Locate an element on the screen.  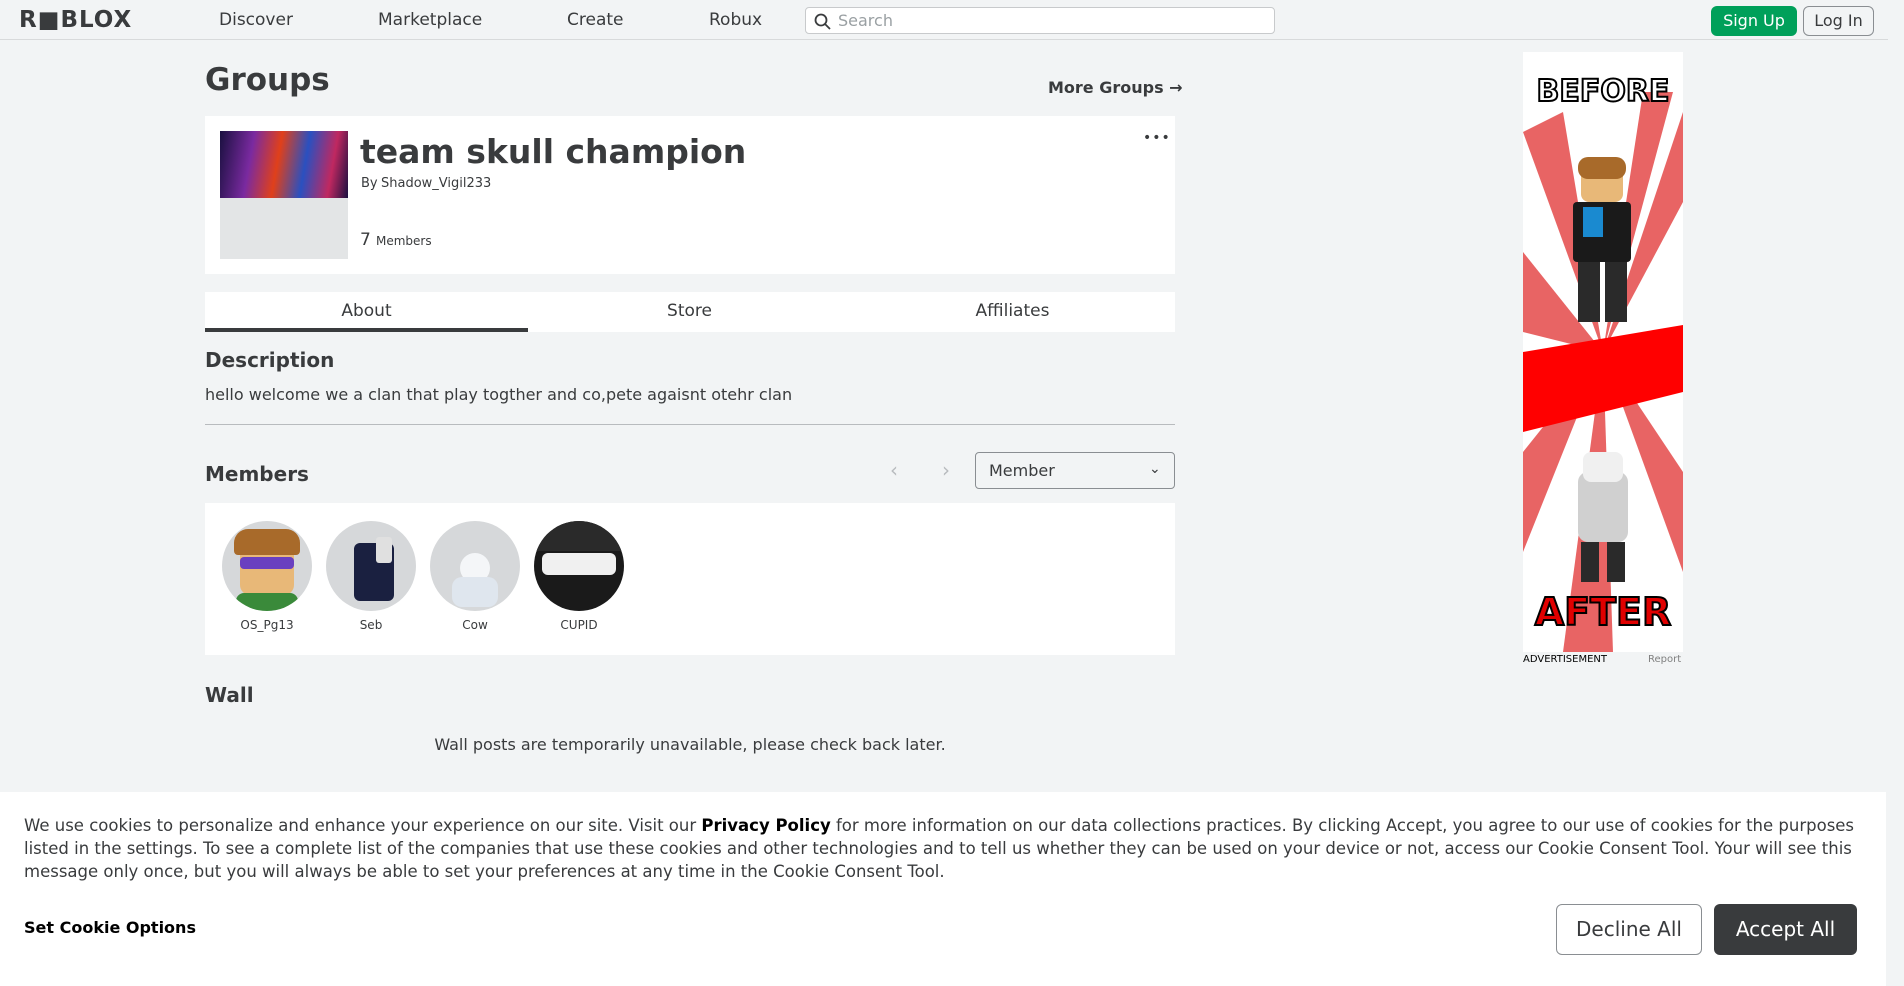
member-name: Seb is located at coordinates (371, 625).